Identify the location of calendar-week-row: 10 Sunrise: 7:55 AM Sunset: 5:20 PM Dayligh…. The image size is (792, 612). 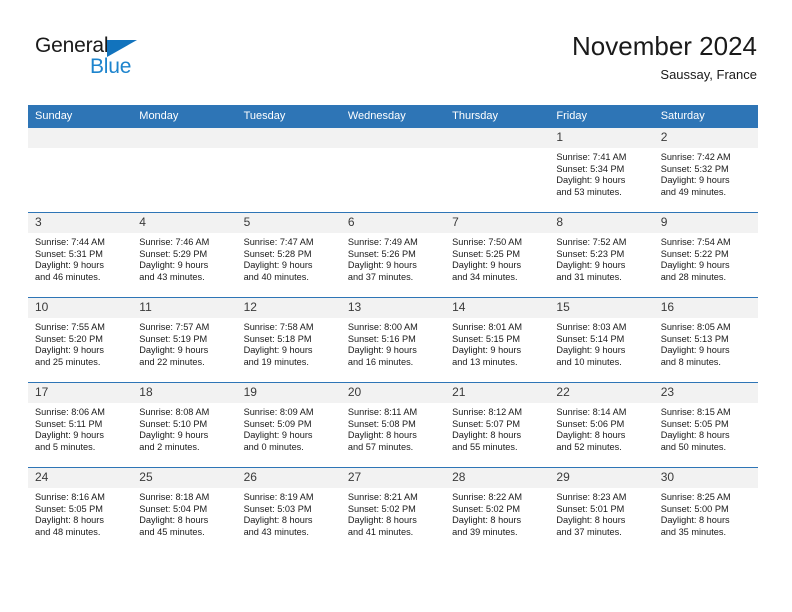
(393, 340).